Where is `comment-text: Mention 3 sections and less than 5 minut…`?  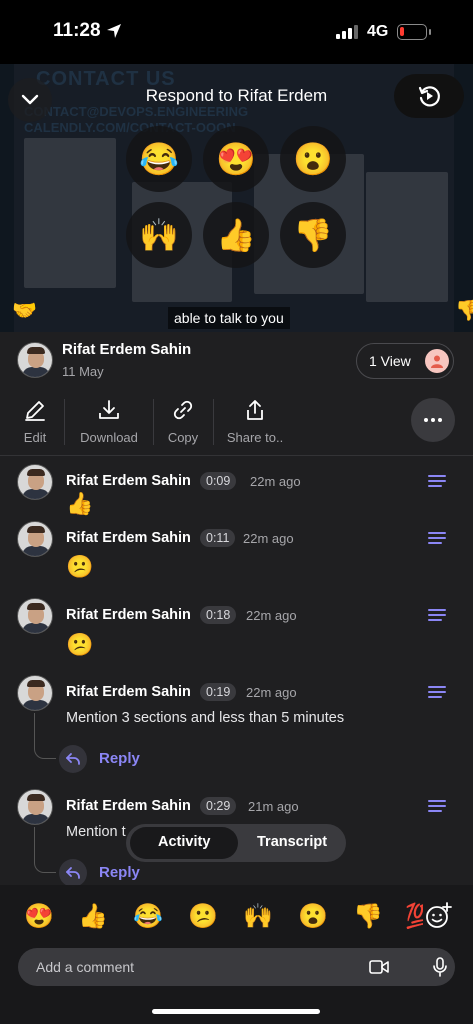 comment-text: Mention 3 sections and less than 5 minut… is located at coordinates (205, 718).